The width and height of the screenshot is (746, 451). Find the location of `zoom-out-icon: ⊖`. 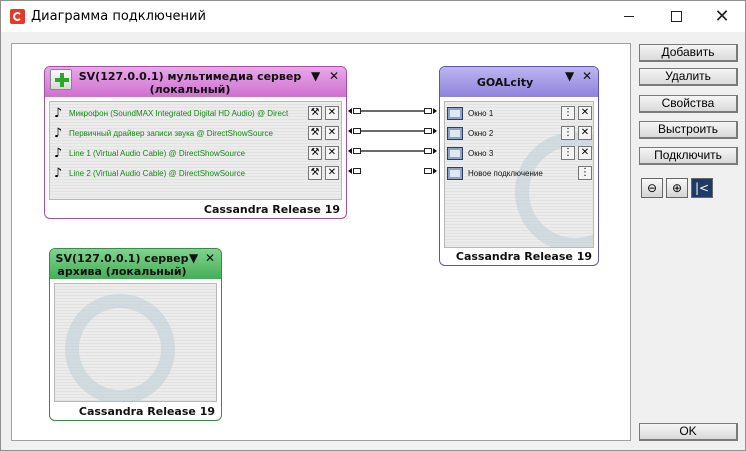

zoom-out-icon: ⊖ is located at coordinates (652, 188).